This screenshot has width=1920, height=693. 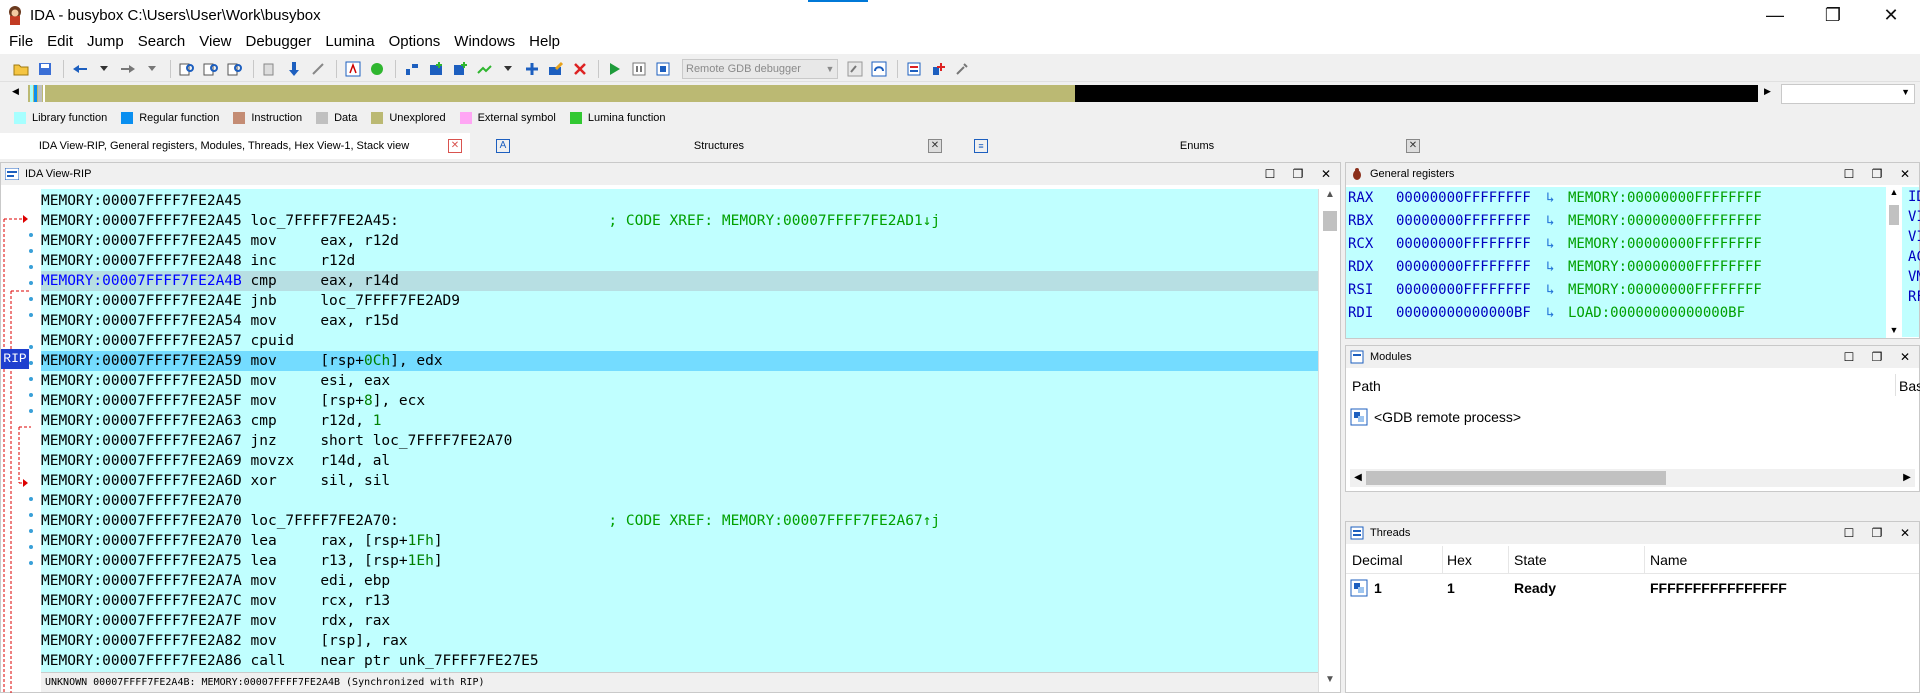 What do you see at coordinates (162, 42) in the screenshot?
I see `menu-search: Search` at bounding box center [162, 42].